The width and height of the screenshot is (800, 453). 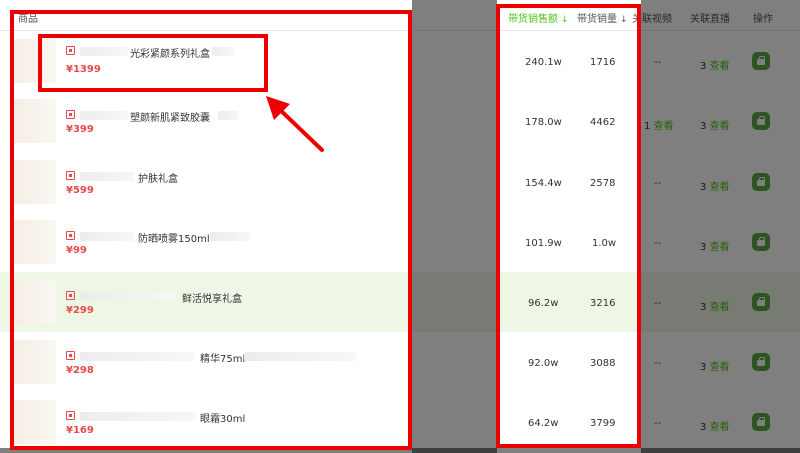 I want to click on header-linked-videos: 关联视频, so click(x=652, y=17).